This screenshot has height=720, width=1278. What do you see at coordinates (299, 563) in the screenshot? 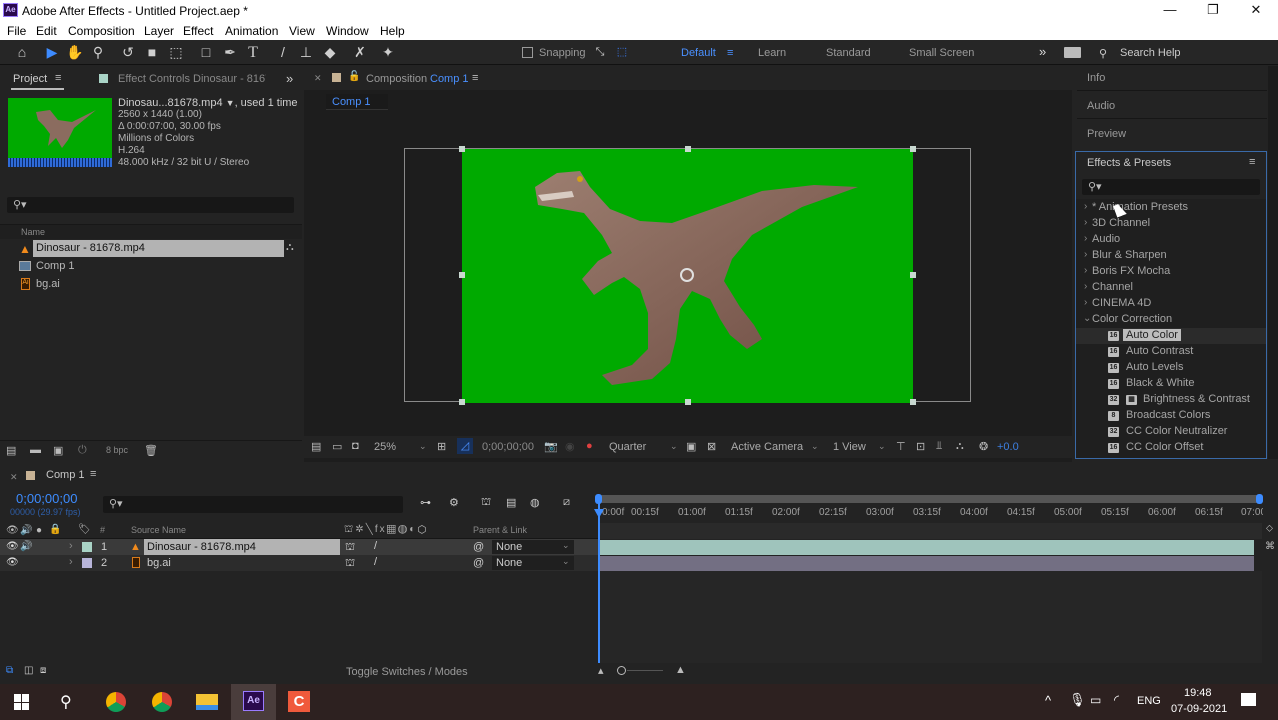
I see `layer-row: 👁 › 2 bg.ai ⛫ / @ None ⌄` at bounding box center [299, 563].